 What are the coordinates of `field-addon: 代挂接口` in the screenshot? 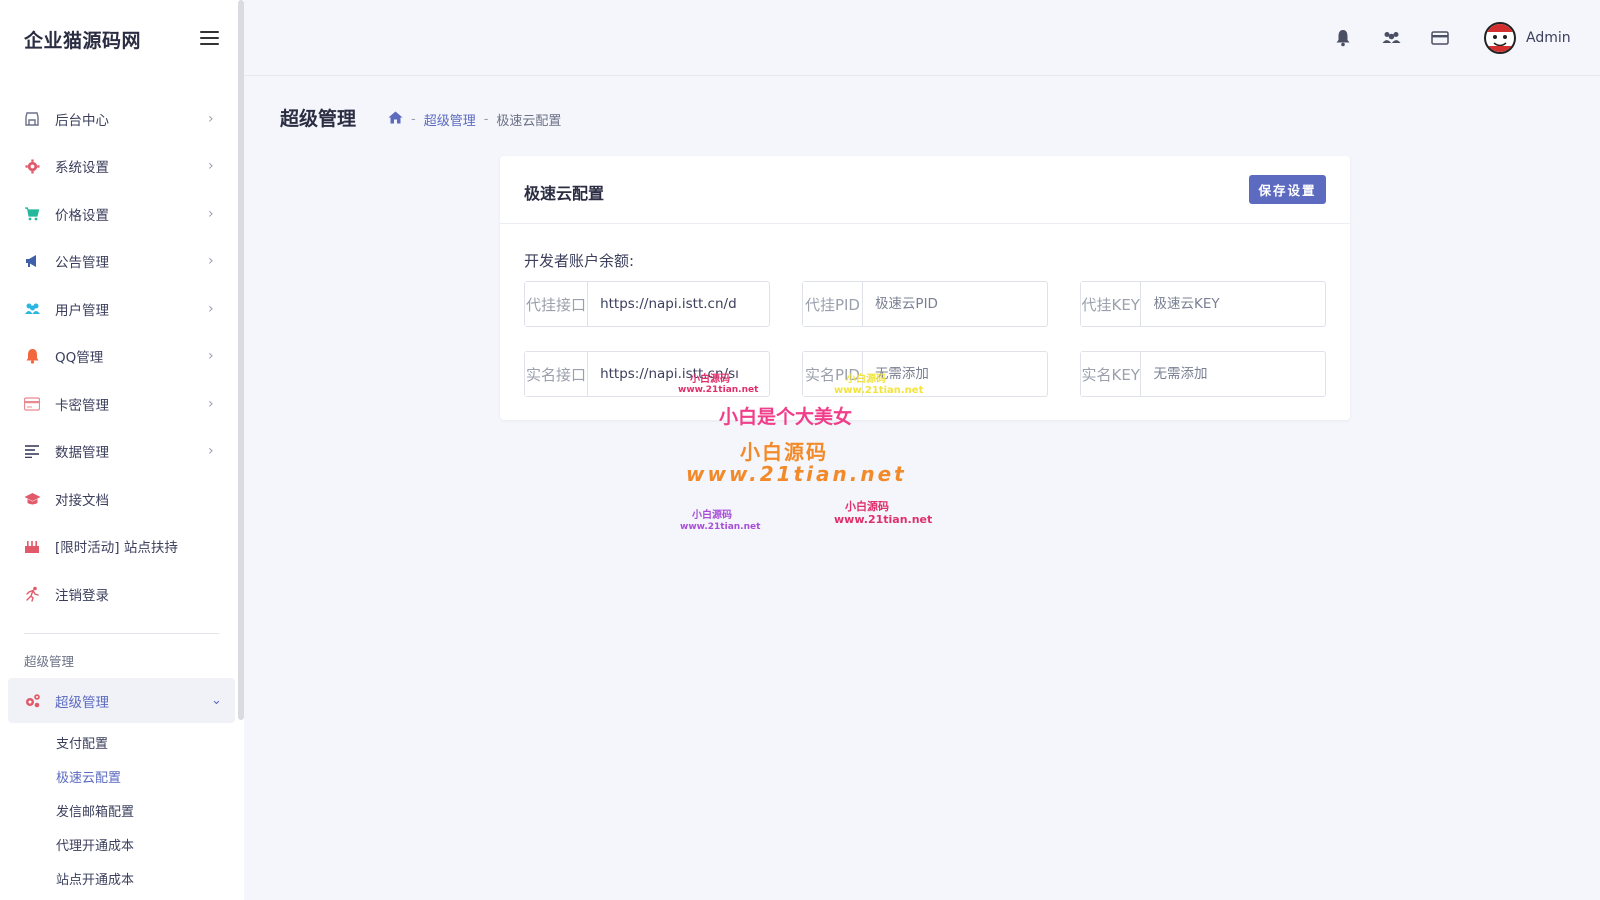 It's located at (556, 304).